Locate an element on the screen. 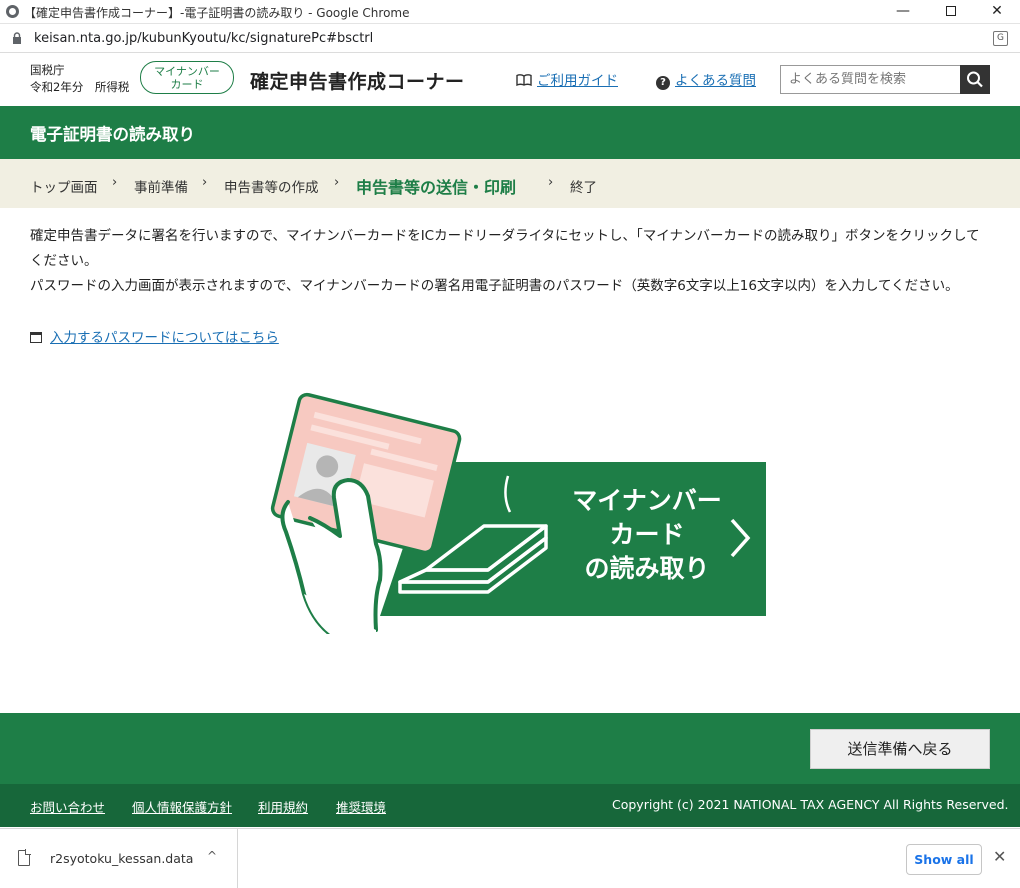  mynumber-badge-line1: マイナンバー is located at coordinates (187, 71).